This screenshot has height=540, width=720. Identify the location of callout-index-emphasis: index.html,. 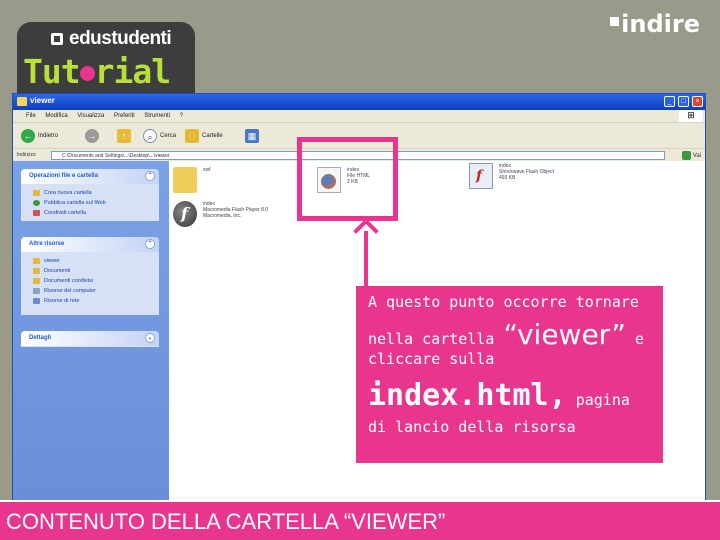
(467, 395).